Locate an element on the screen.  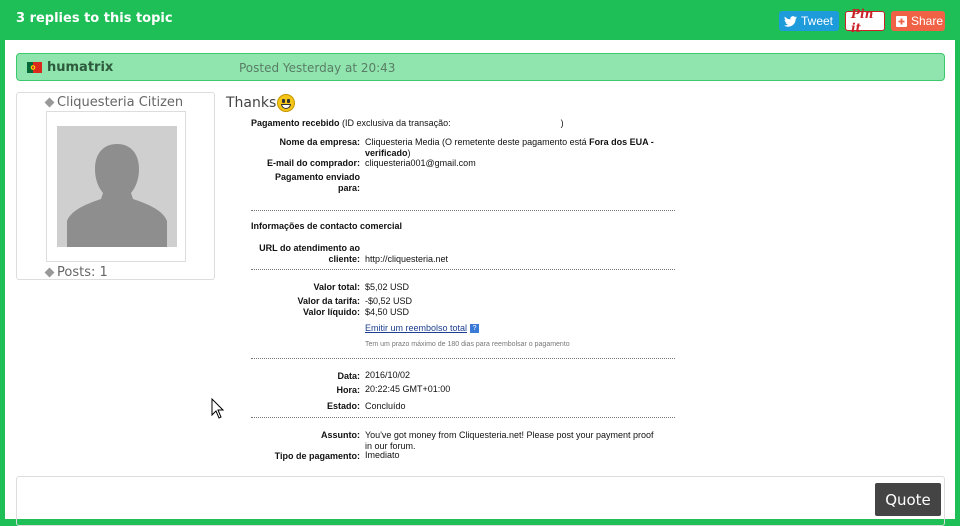
date-value: 2016/10/02 is located at coordinates (388, 375).